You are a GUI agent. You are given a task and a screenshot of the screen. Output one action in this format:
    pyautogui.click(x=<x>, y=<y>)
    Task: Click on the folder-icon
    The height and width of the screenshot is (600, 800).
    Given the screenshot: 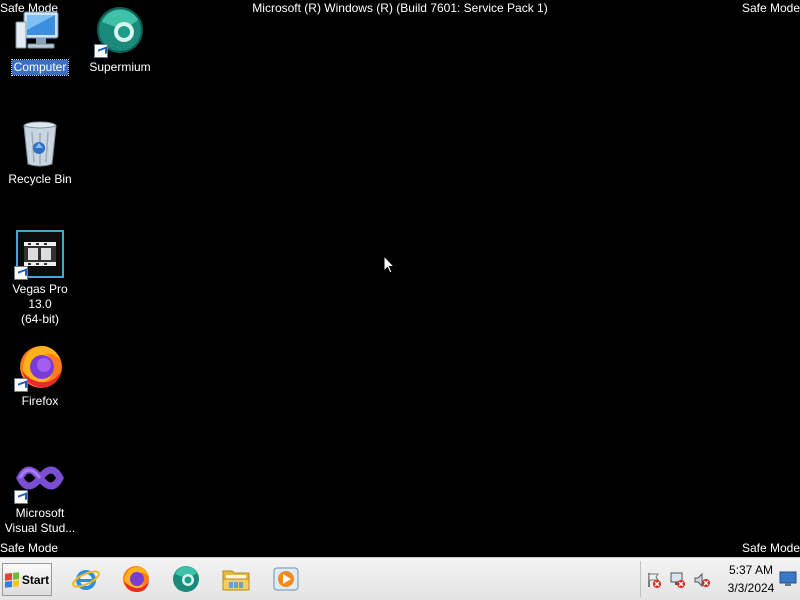 What is the action you would take?
    pyautogui.click(x=236, y=580)
    